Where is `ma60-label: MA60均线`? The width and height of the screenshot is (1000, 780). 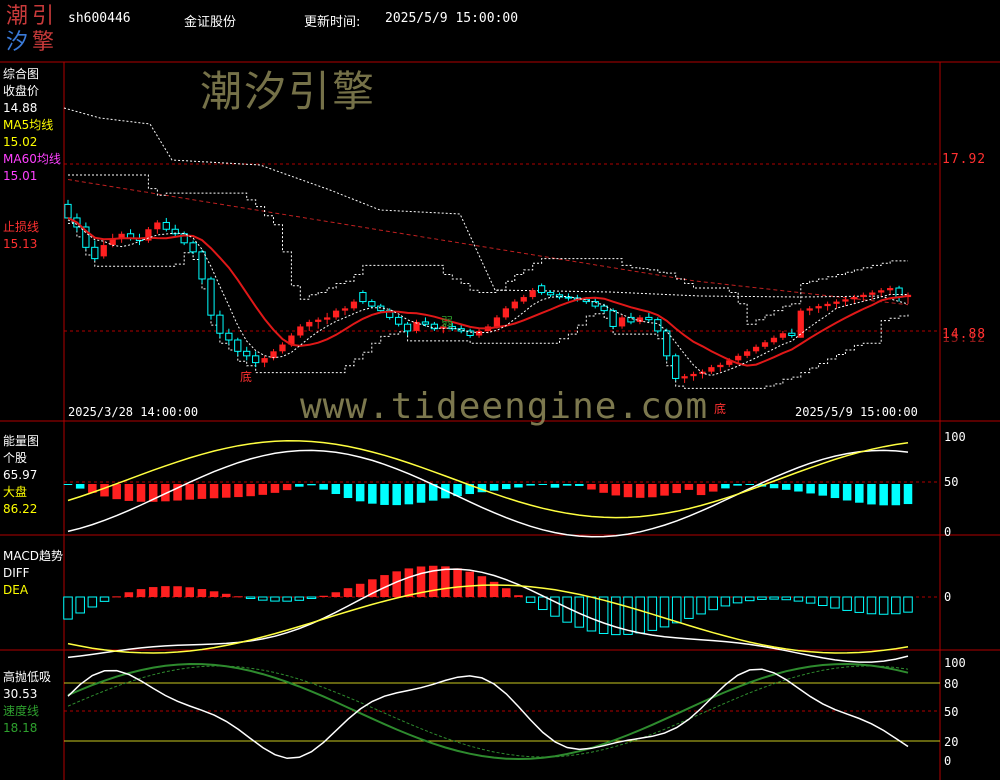
ma60-label: MA60均线 is located at coordinates (32, 159).